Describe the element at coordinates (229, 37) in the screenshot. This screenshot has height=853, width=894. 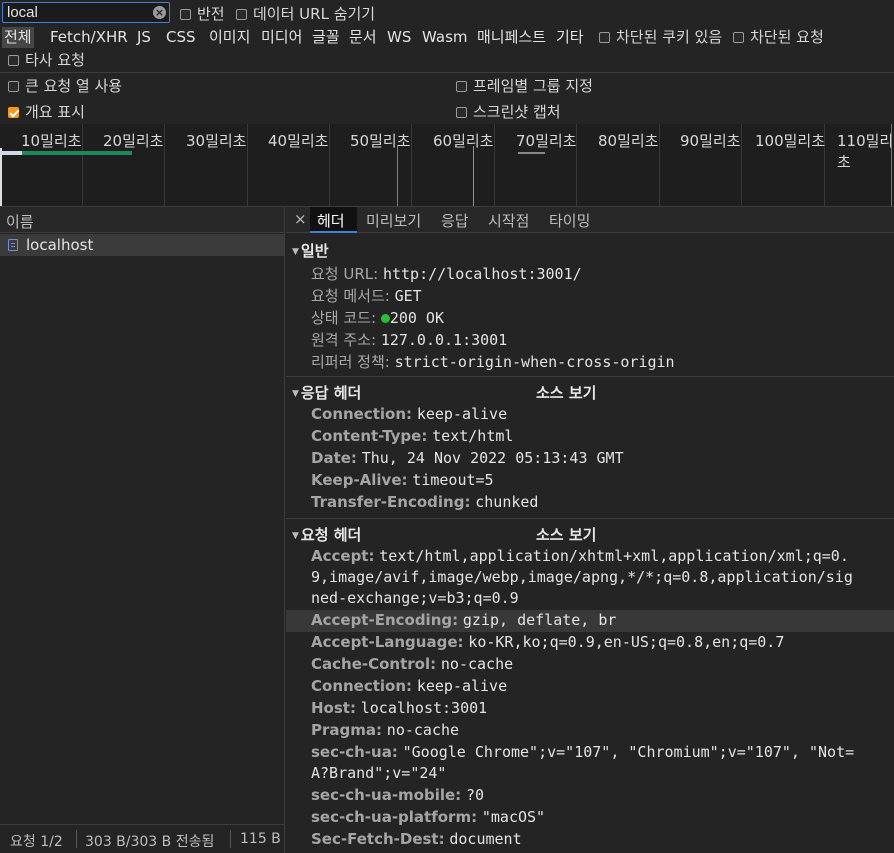
I see `type-image: 이미지` at that location.